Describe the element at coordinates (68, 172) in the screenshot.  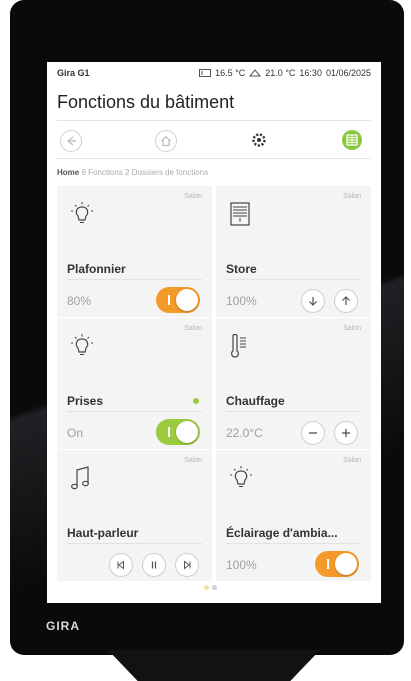
I see `breadcrumb-home: Home` at that location.